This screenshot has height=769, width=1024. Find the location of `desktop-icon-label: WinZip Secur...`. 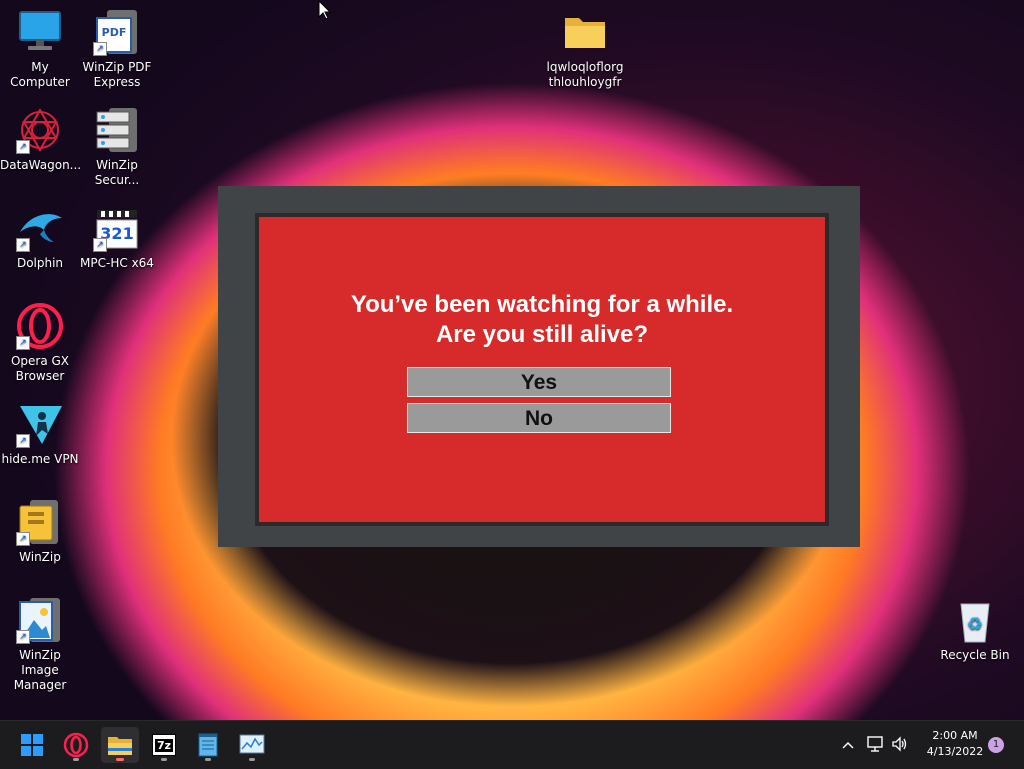

desktop-icon-label: WinZip Secur... is located at coordinates (117, 172).